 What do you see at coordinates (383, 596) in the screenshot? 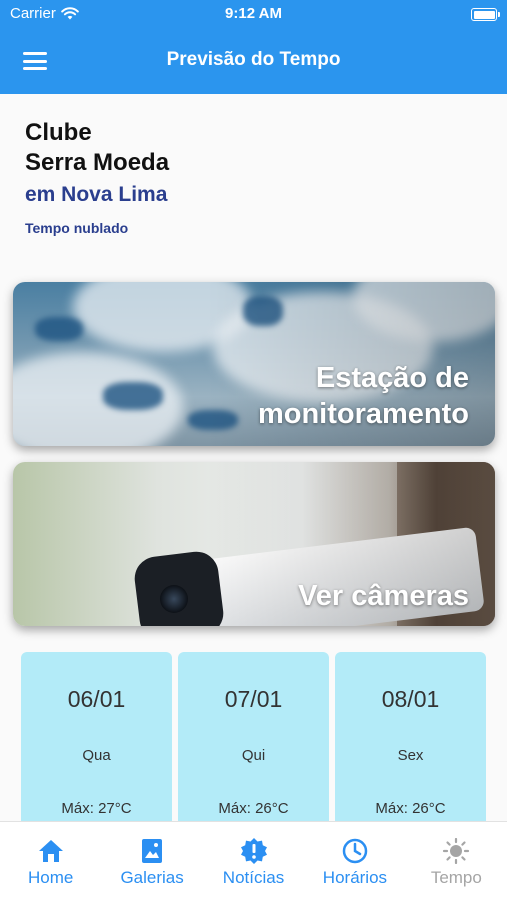
I see `cameras-label: Ver câmeras` at bounding box center [383, 596].